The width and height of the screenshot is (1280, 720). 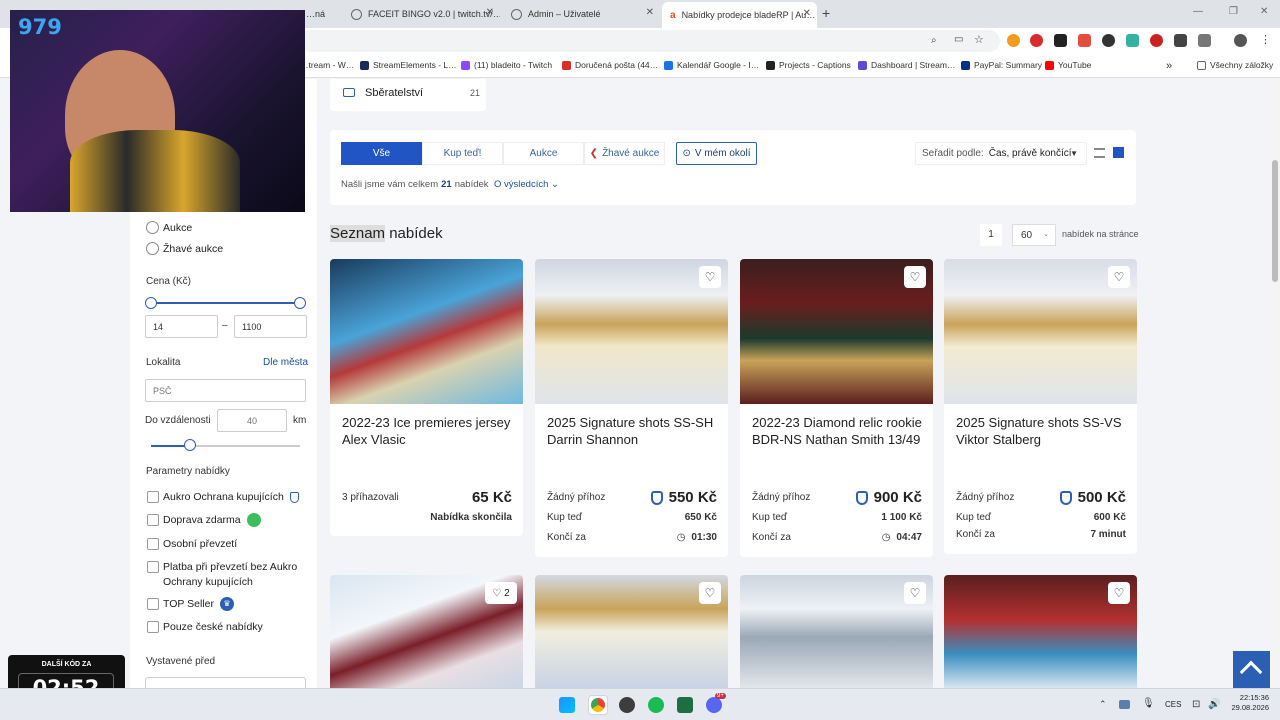 I want to click on spotify-icon, so click(x=656, y=705).